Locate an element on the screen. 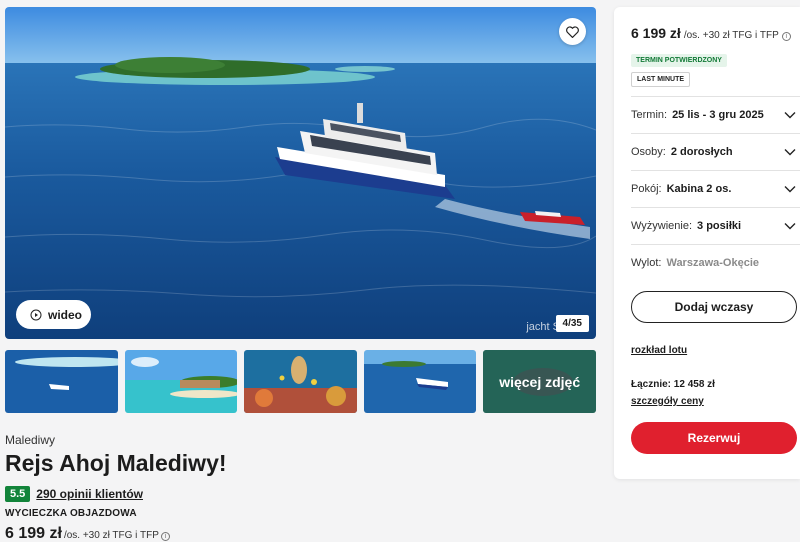  region-label: Malediwy is located at coordinates (30, 440).